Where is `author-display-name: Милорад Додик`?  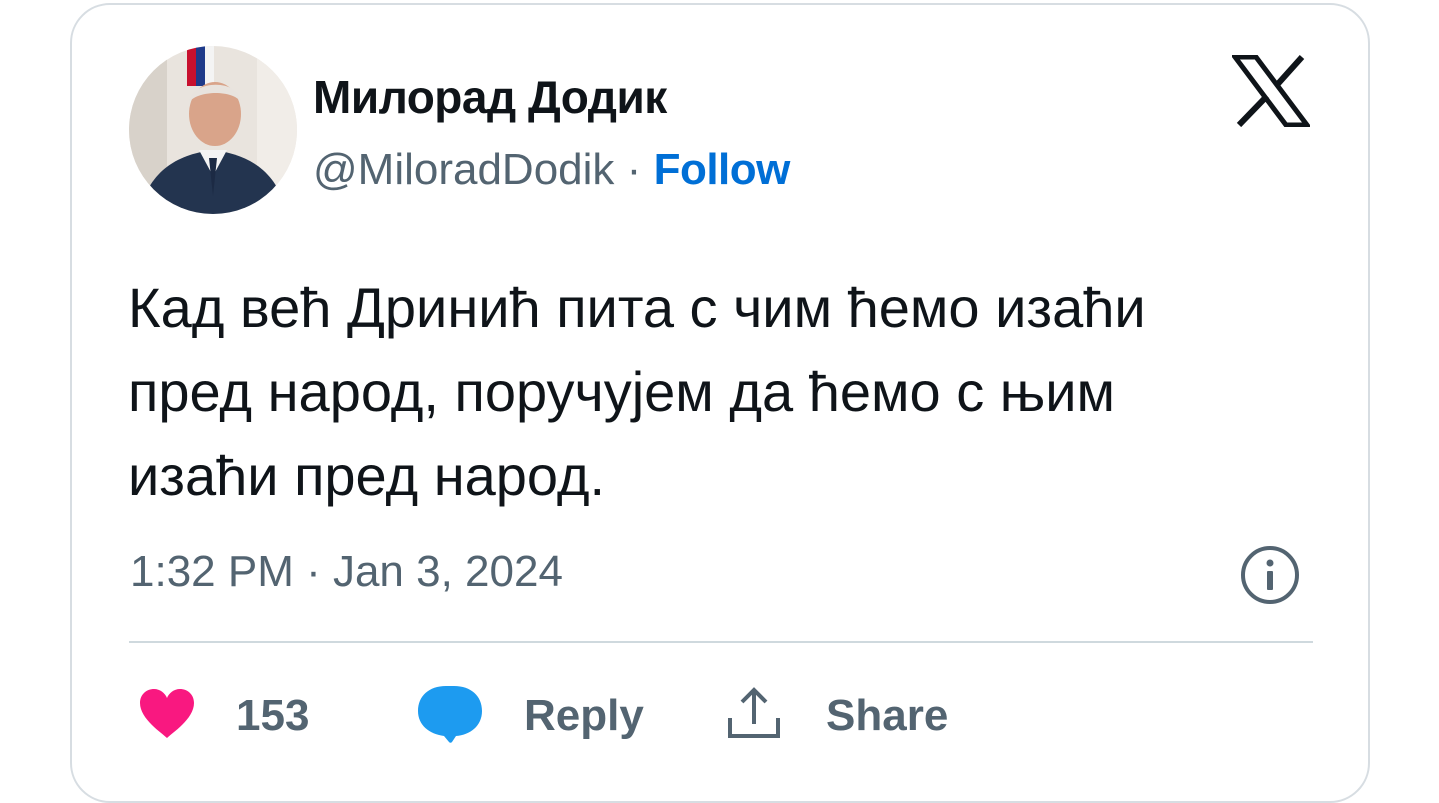
author-display-name: Милорад Додик is located at coordinates (490, 97).